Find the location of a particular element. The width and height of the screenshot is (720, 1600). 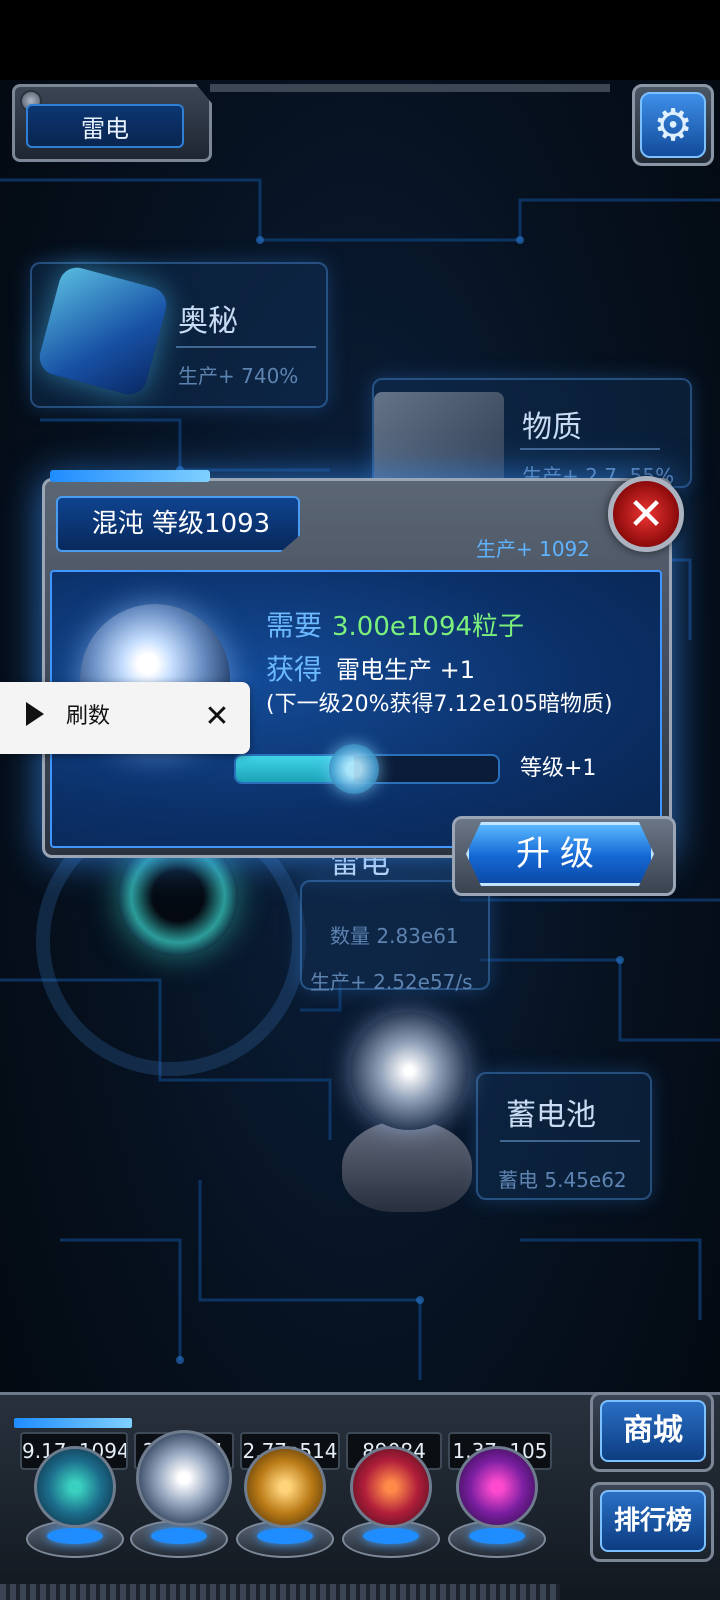

card-thunder-count: 数量 2.83e61 is located at coordinates (394, 936).